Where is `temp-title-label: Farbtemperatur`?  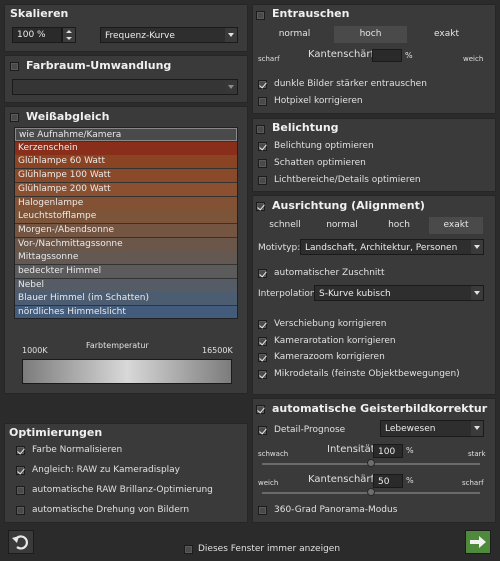 temp-title-label: Farbtemperatur is located at coordinates (117, 345).